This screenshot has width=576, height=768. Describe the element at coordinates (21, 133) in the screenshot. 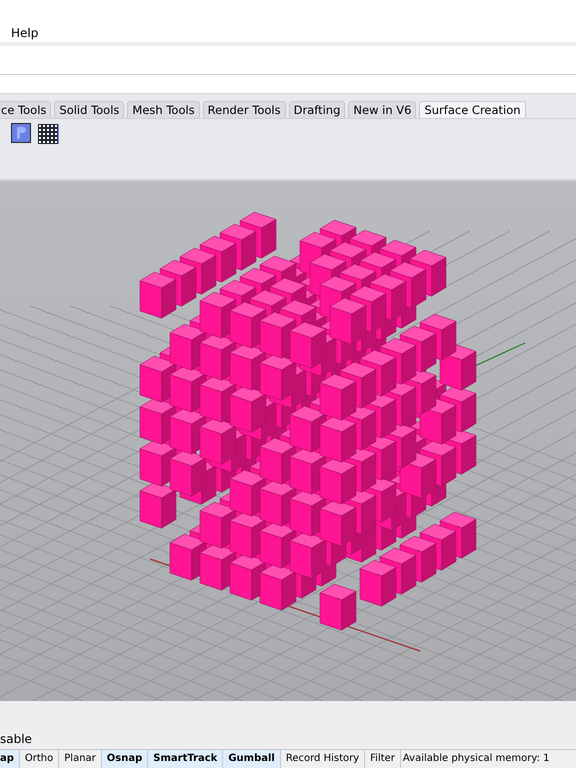

I see `surface-icon` at that location.